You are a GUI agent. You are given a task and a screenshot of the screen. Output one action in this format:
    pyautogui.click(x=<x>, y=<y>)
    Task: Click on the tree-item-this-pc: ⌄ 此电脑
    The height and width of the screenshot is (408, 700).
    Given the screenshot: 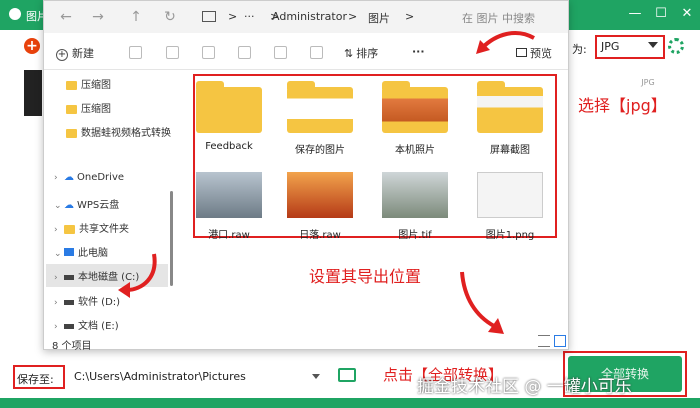 What is the action you would take?
    pyautogui.click(x=81, y=251)
    